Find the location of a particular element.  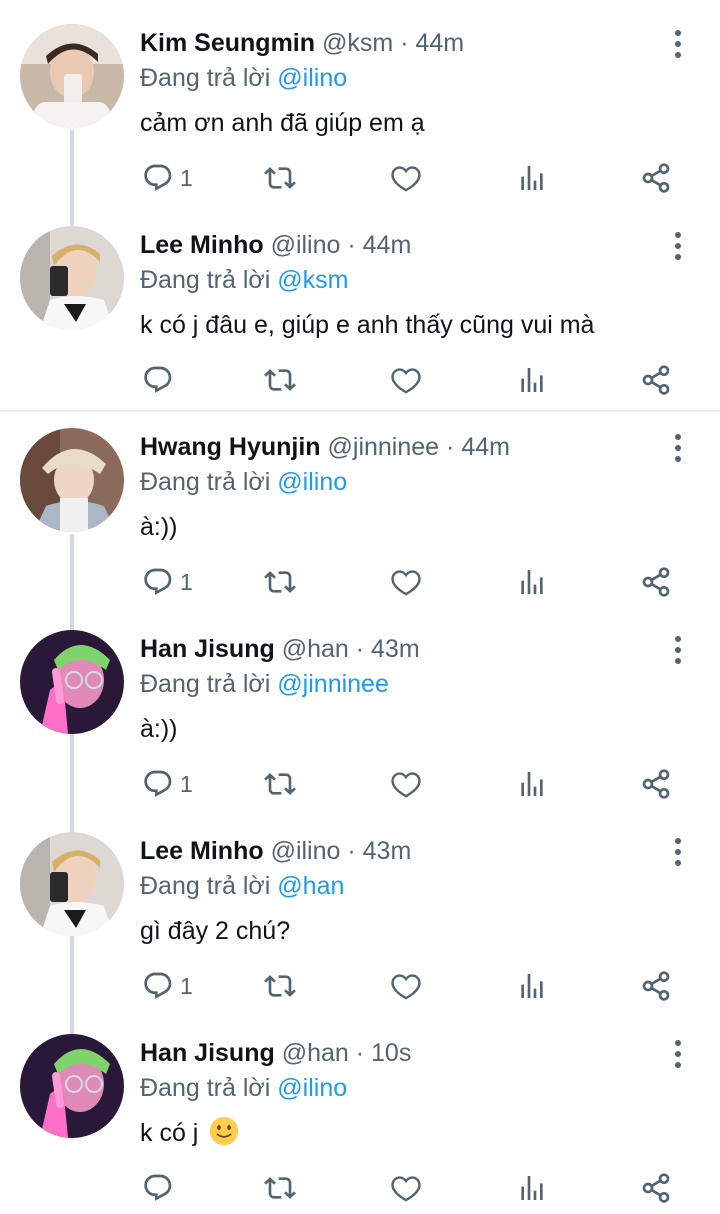

tweet-header: Han Jisung @han · 10s is located at coordinates (275, 1053).